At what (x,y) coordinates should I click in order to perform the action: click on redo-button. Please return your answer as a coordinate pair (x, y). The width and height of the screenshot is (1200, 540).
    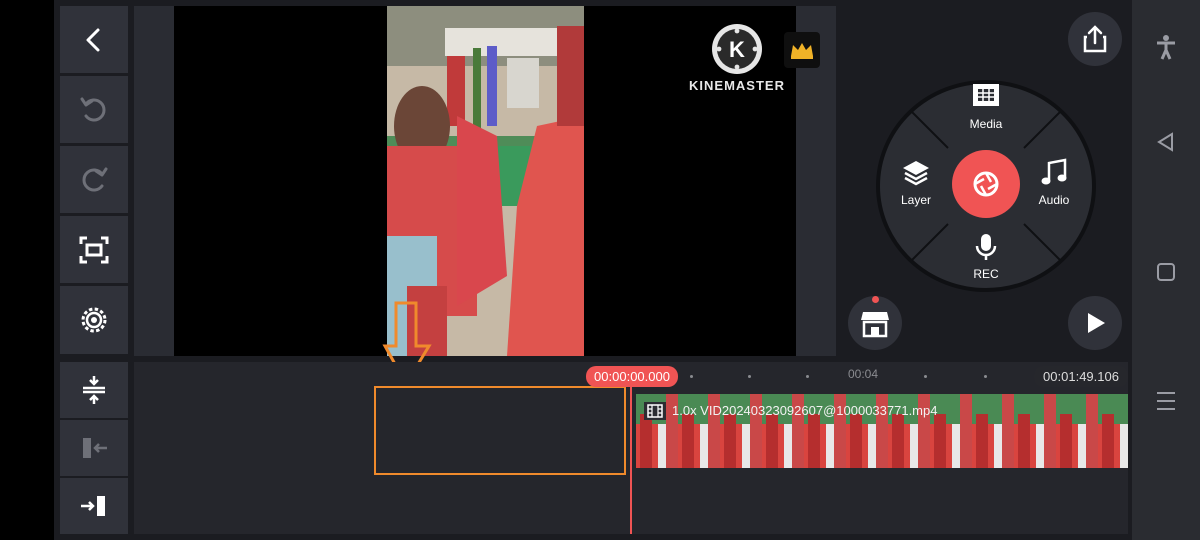
    Looking at the image, I should click on (94, 179).